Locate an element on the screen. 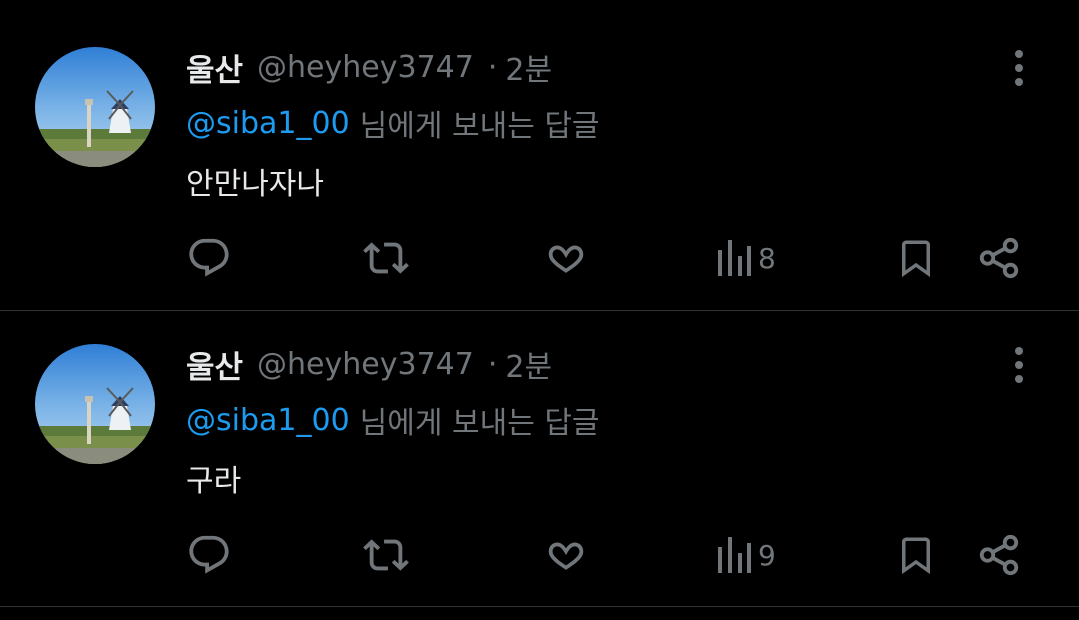 This screenshot has width=1079, height=620. tweet-text: 구라 is located at coordinates (214, 481).